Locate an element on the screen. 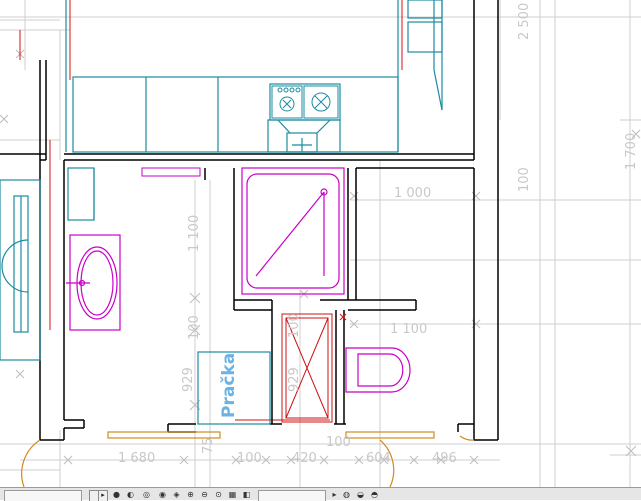  shelf is located at coordinates (171, 172).